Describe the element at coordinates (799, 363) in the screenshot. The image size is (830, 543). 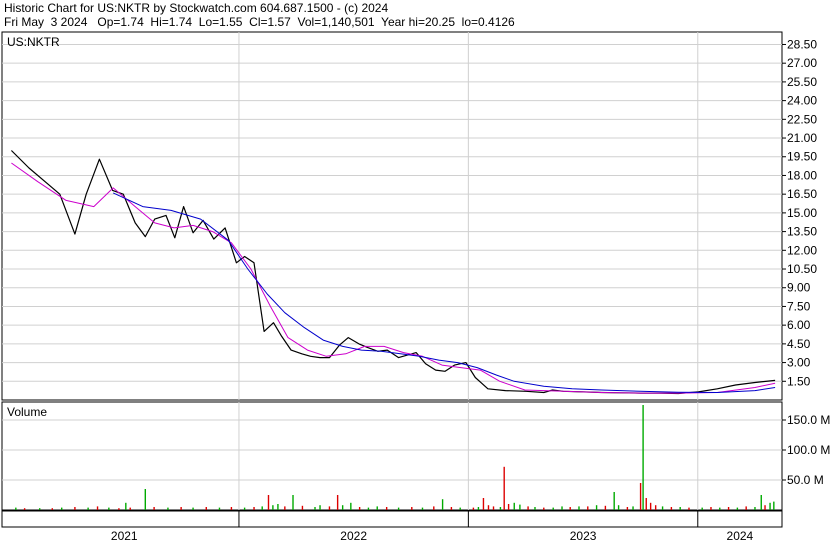
I see `price-tick-label: 3.00` at that location.